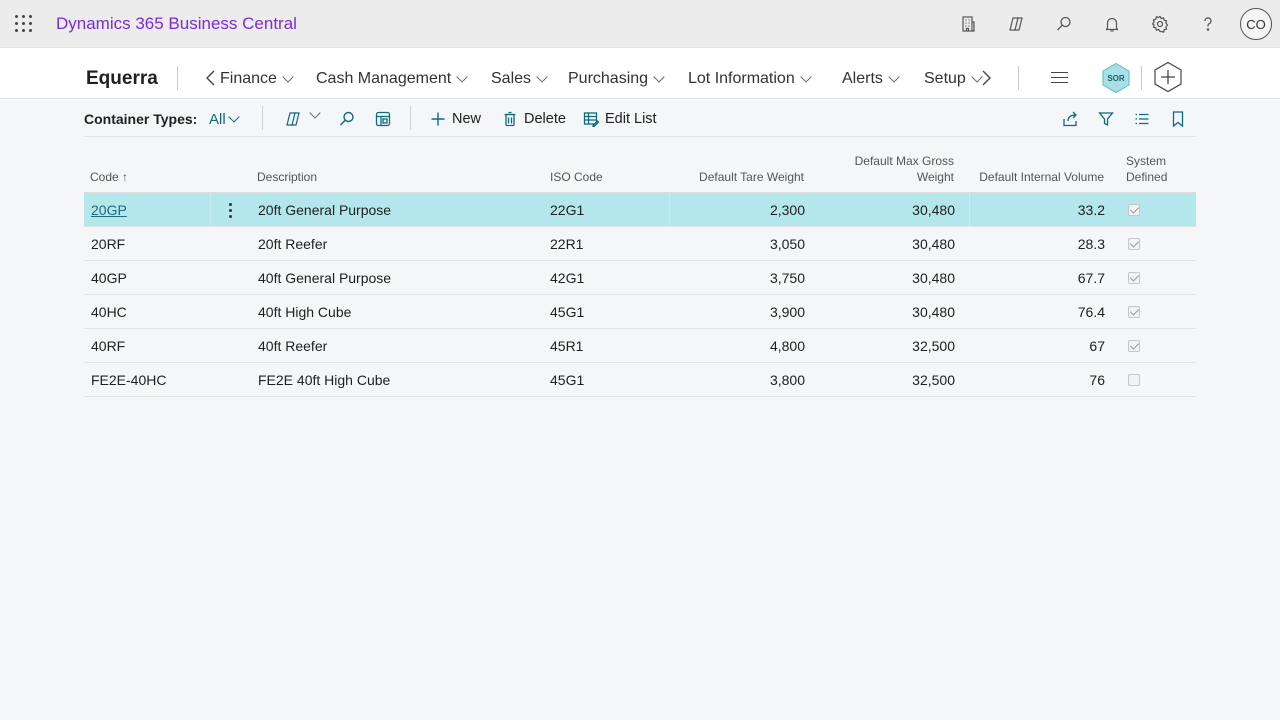 Image resolution: width=1280 pixels, height=720 pixels. What do you see at coordinates (751, 177) in the screenshot?
I see `column-header-default-tare-weight: Default Tare Weight` at bounding box center [751, 177].